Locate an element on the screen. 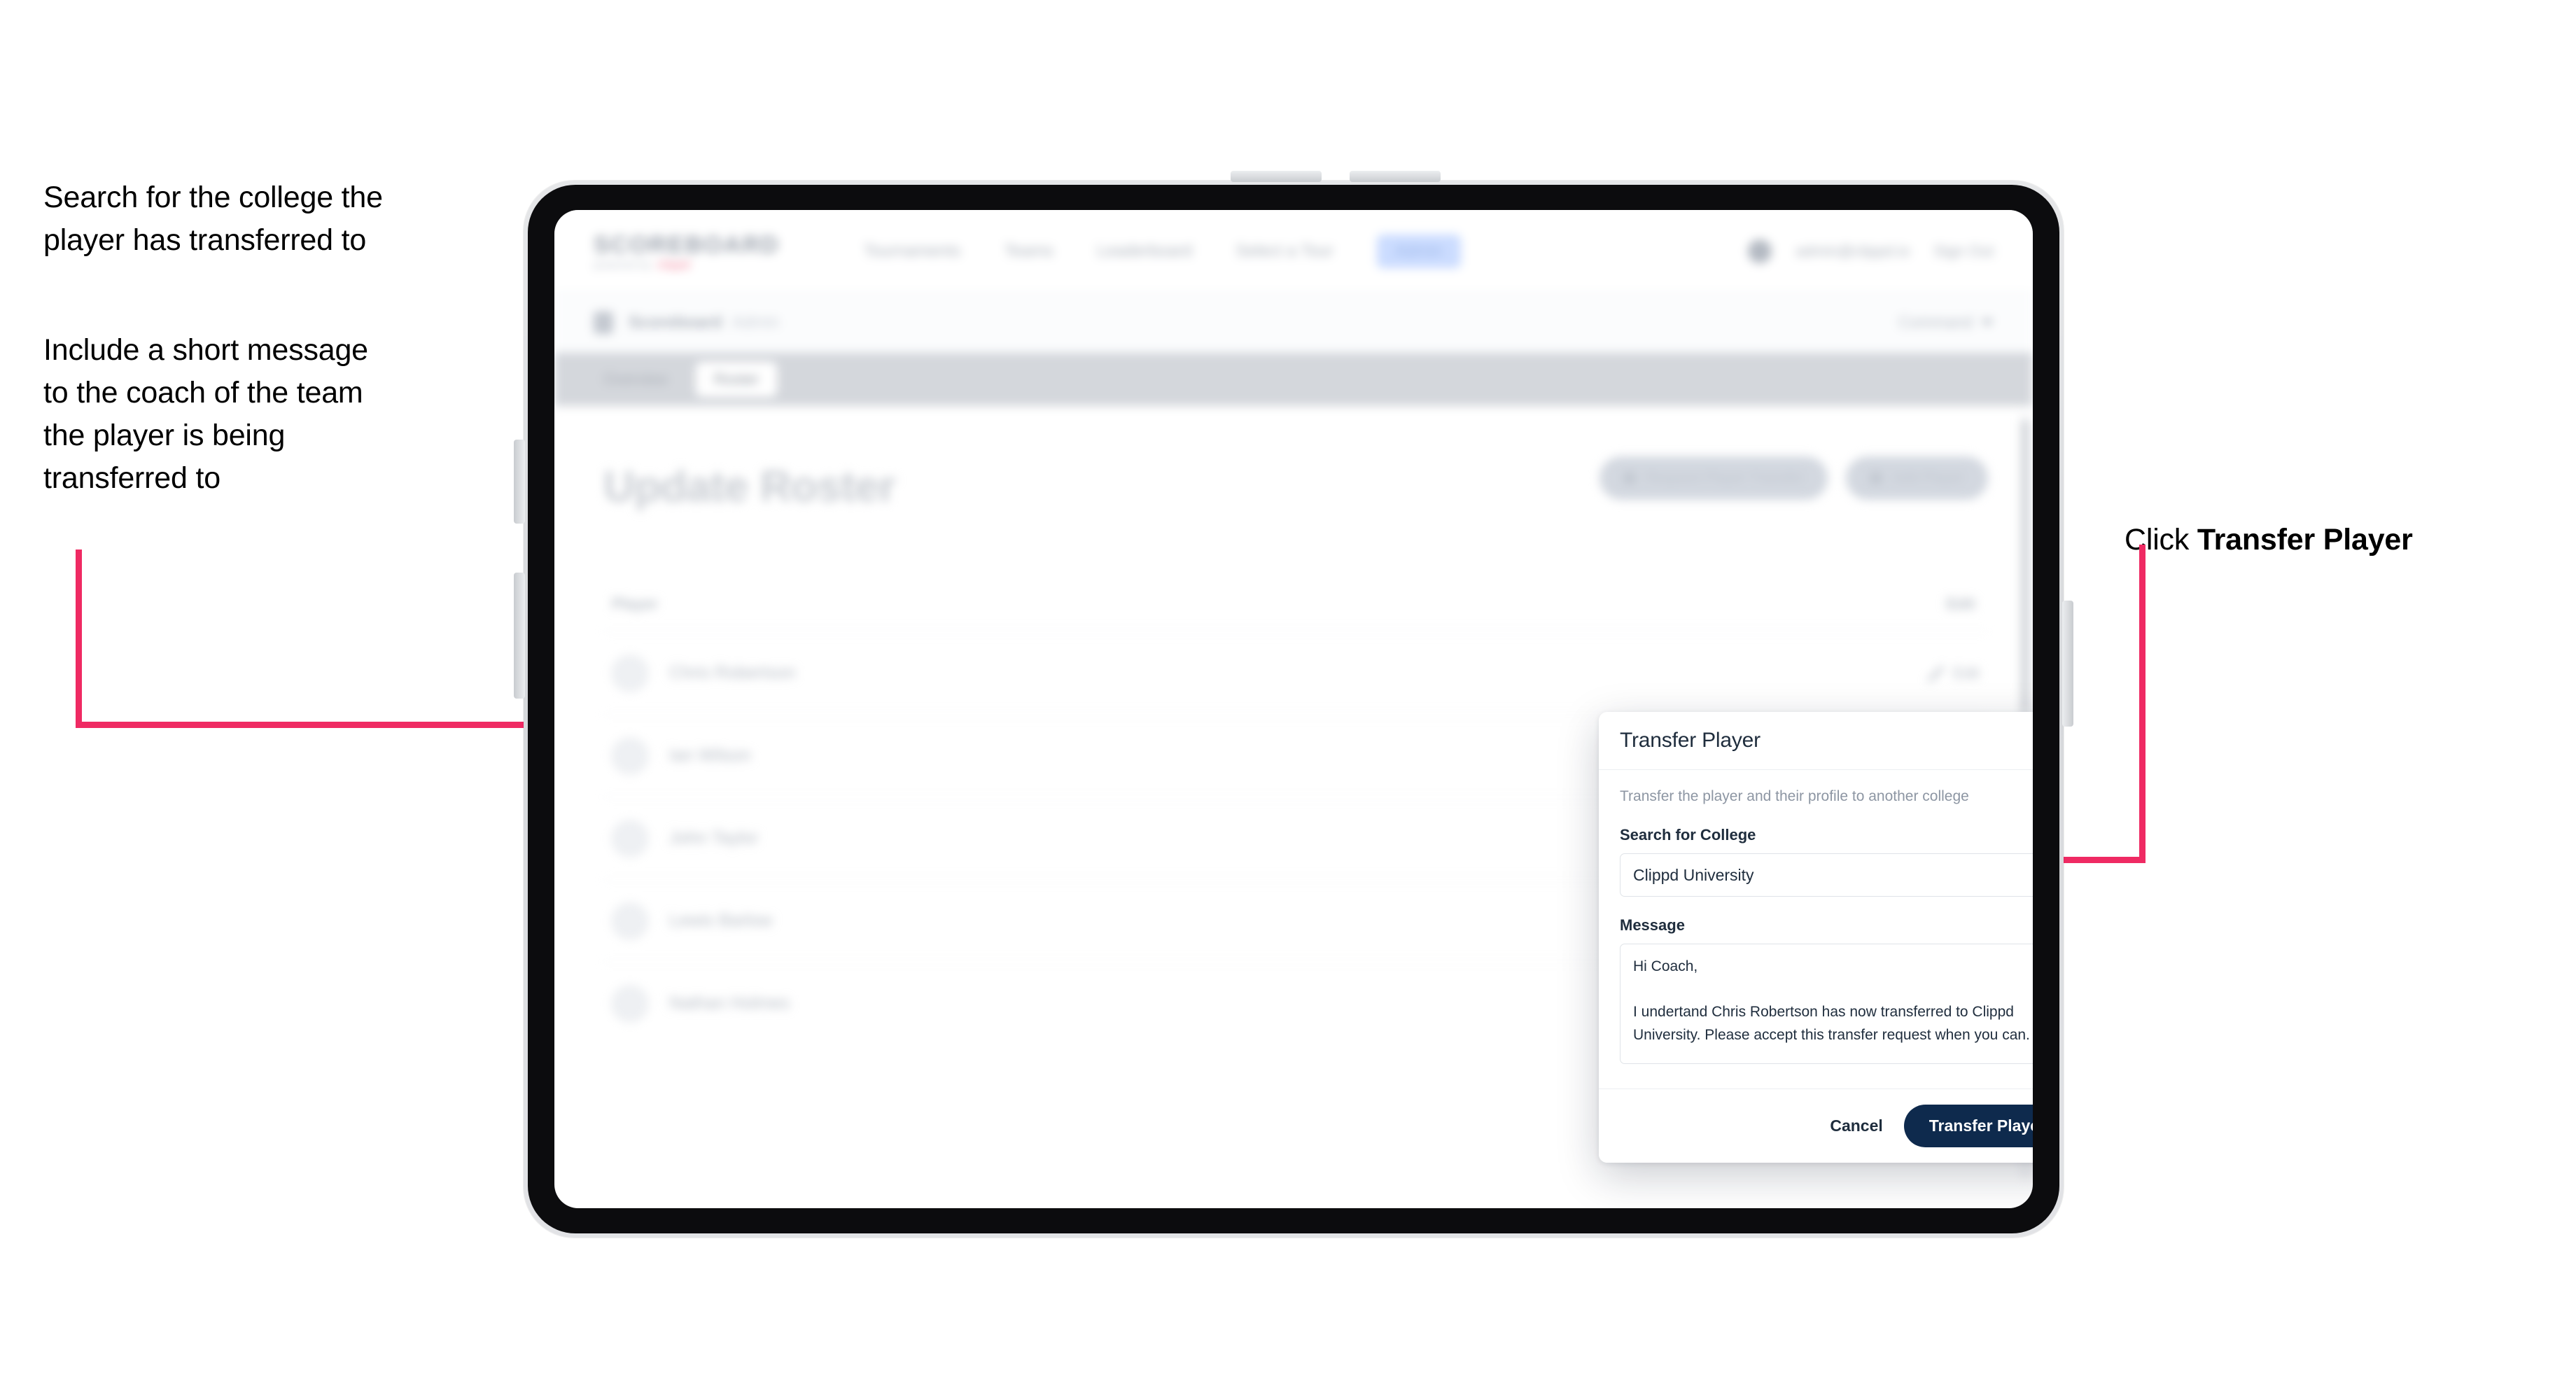 Image resolution: width=2576 pixels, height=1386 pixels. player-name: John Taylor is located at coordinates (714, 838).